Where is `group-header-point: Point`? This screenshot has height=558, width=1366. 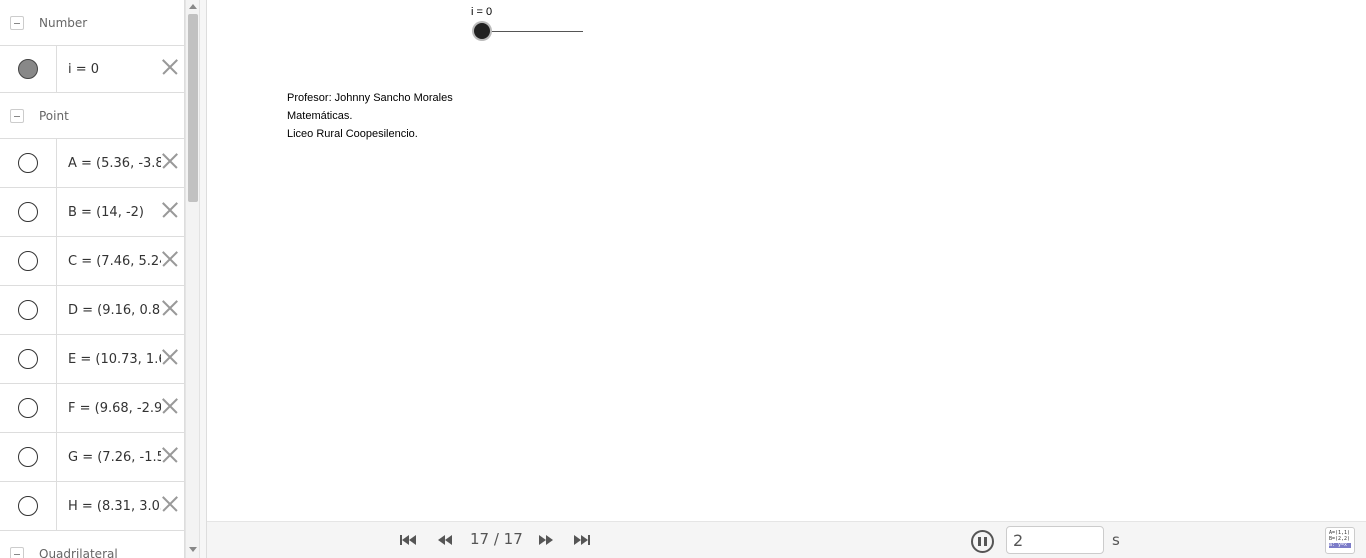 group-header-point: Point is located at coordinates (92, 116).